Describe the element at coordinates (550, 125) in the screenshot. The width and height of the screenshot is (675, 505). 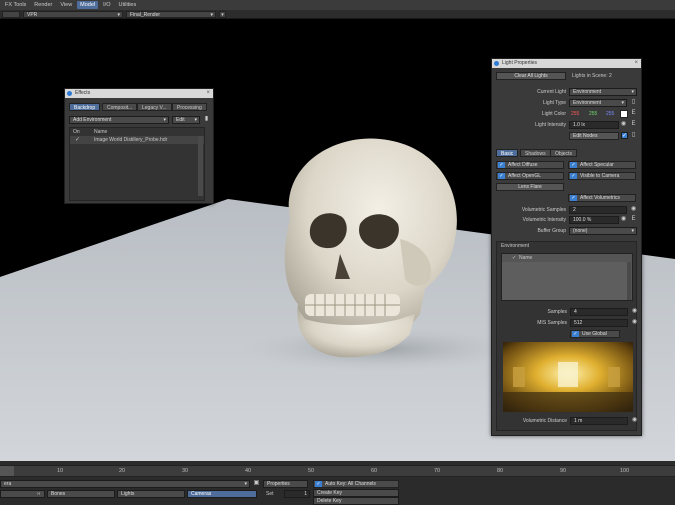
I see `light-intensity-label: Light Intensity` at that location.